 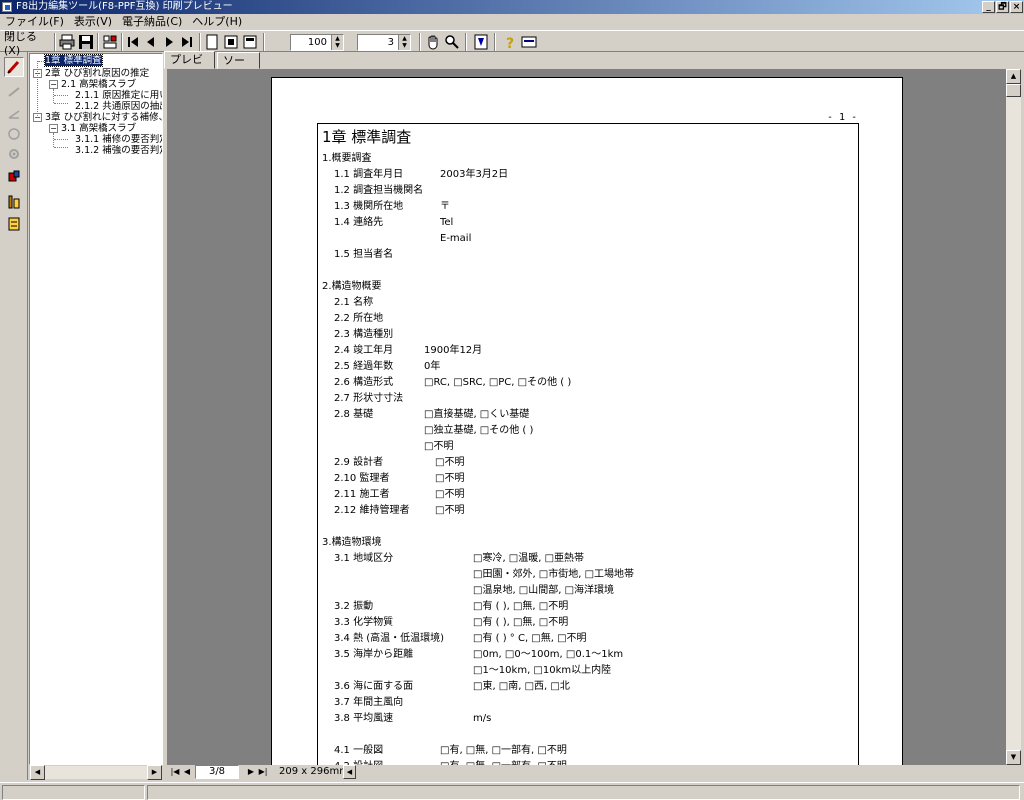 What do you see at coordinates (456, 238) in the screenshot?
I see `field-value: E-mail` at bounding box center [456, 238].